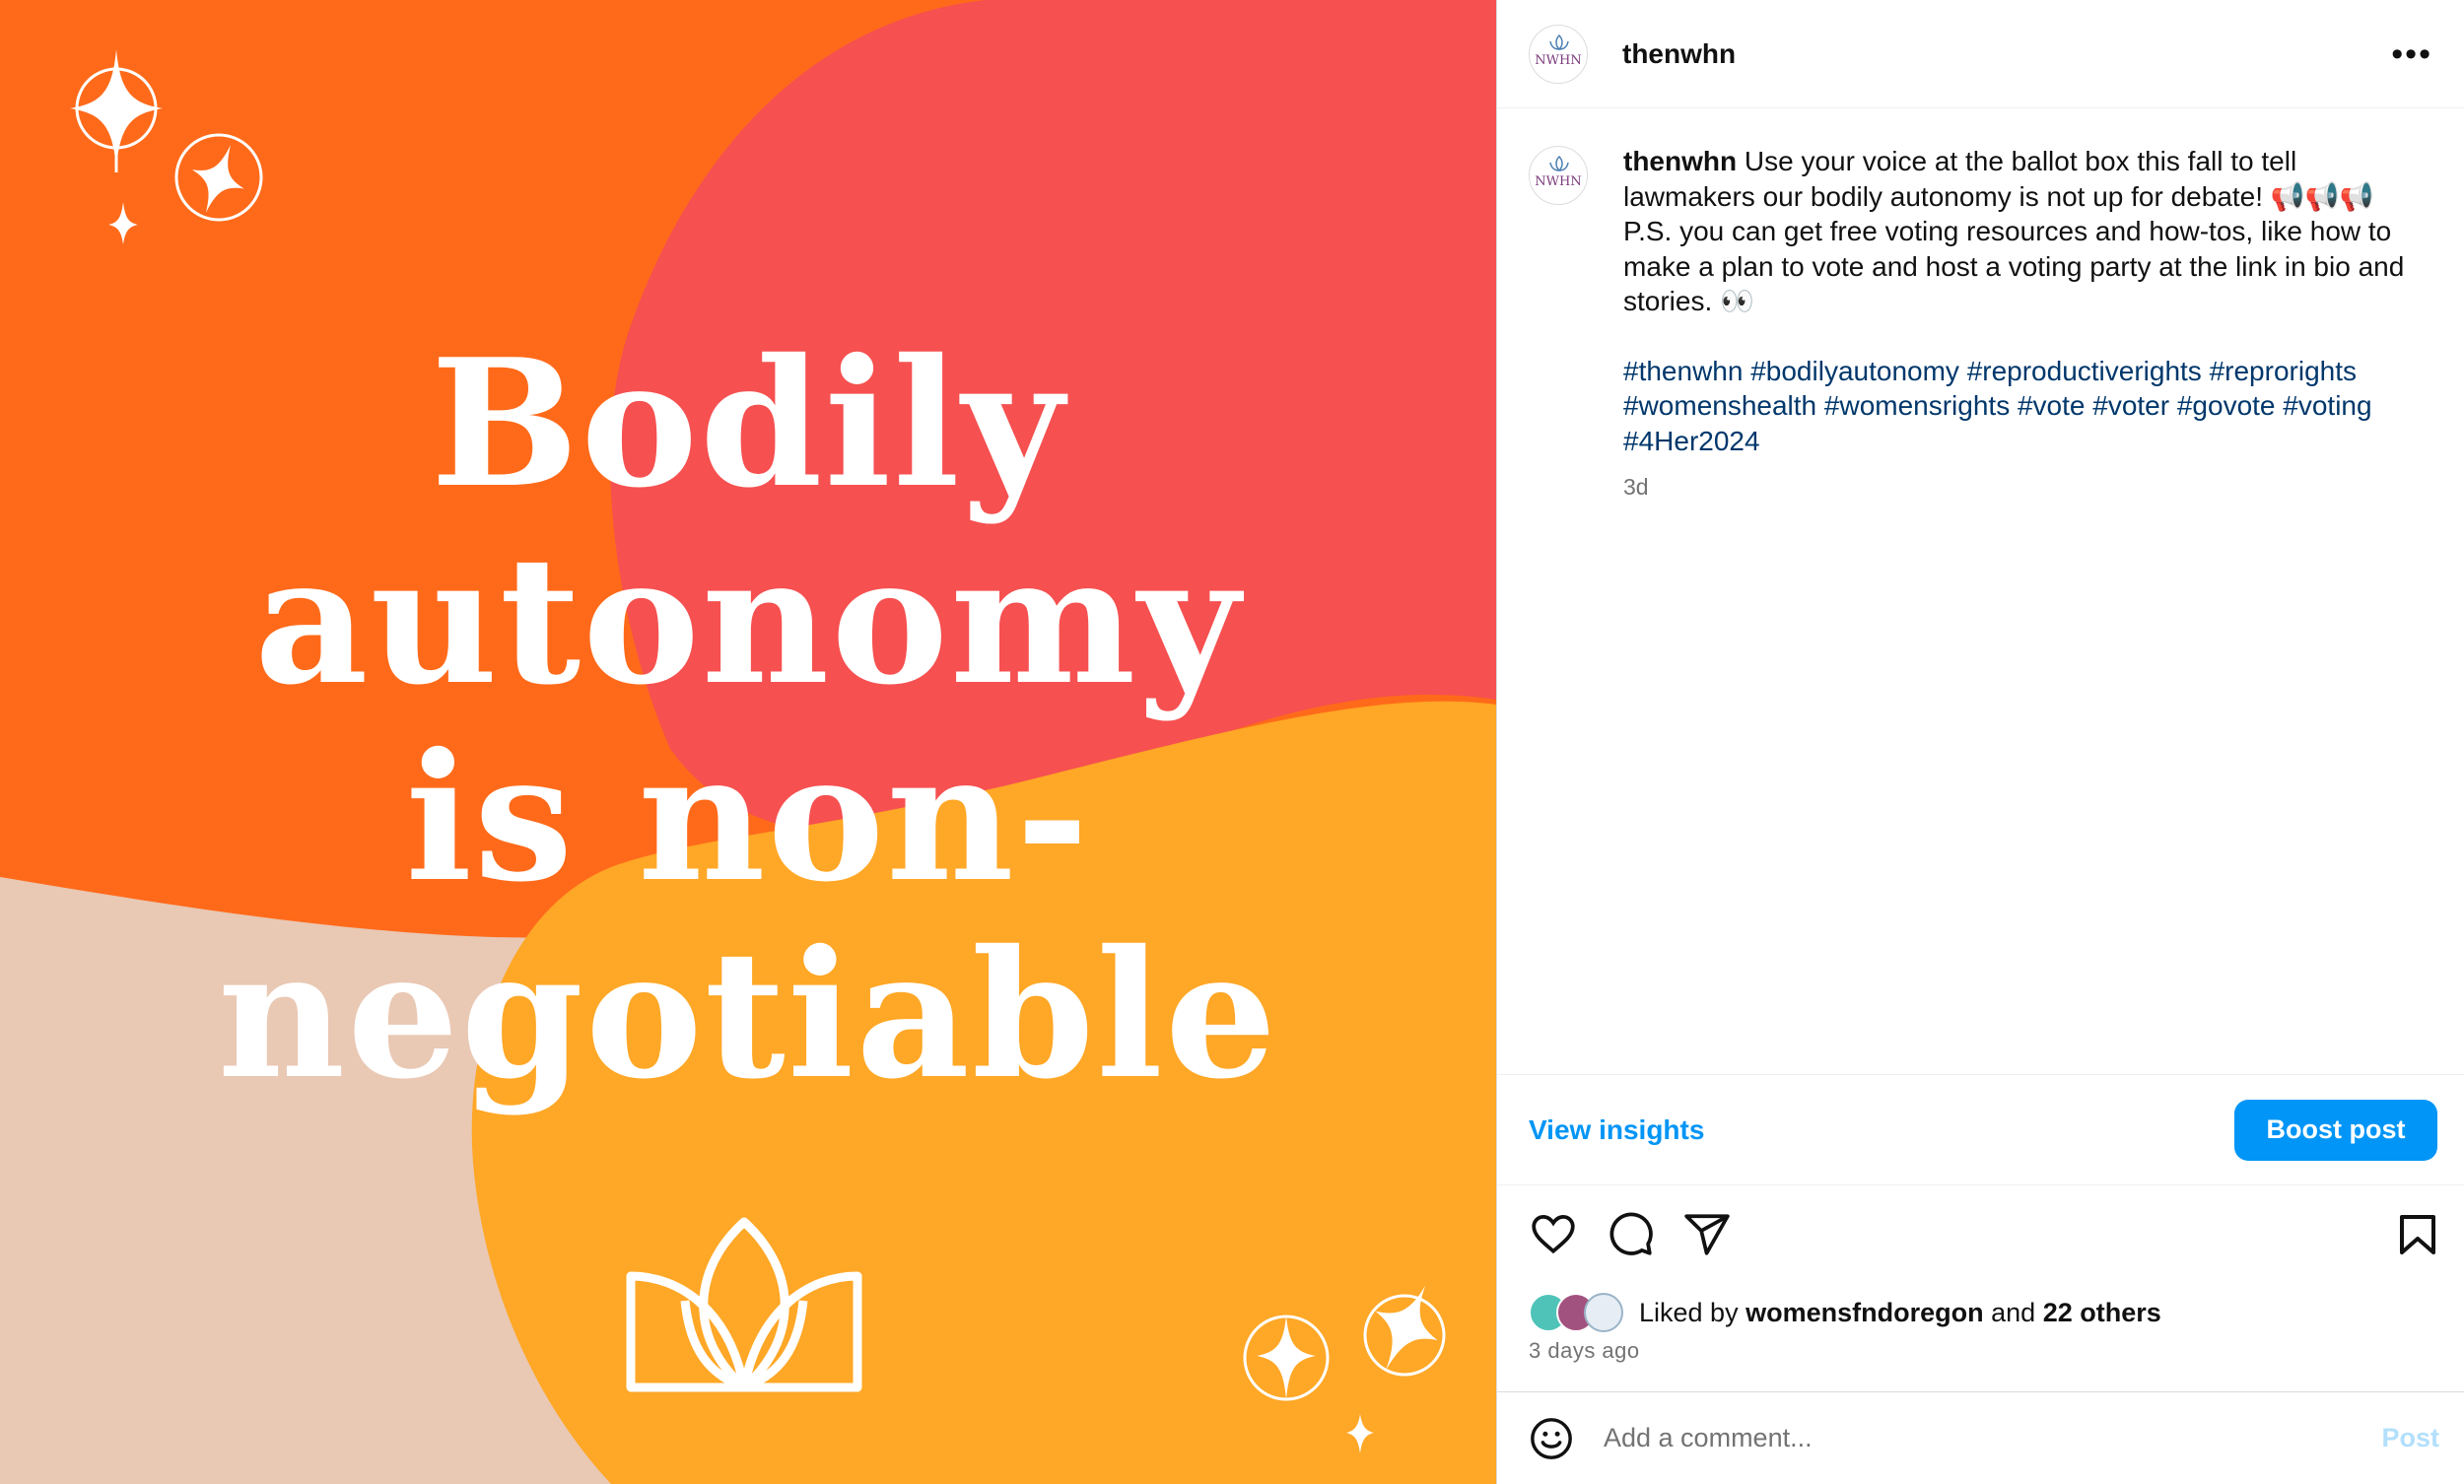 Image resolution: width=2464 pixels, height=1484 pixels. I want to click on comment-input, so click(1978, 1438).